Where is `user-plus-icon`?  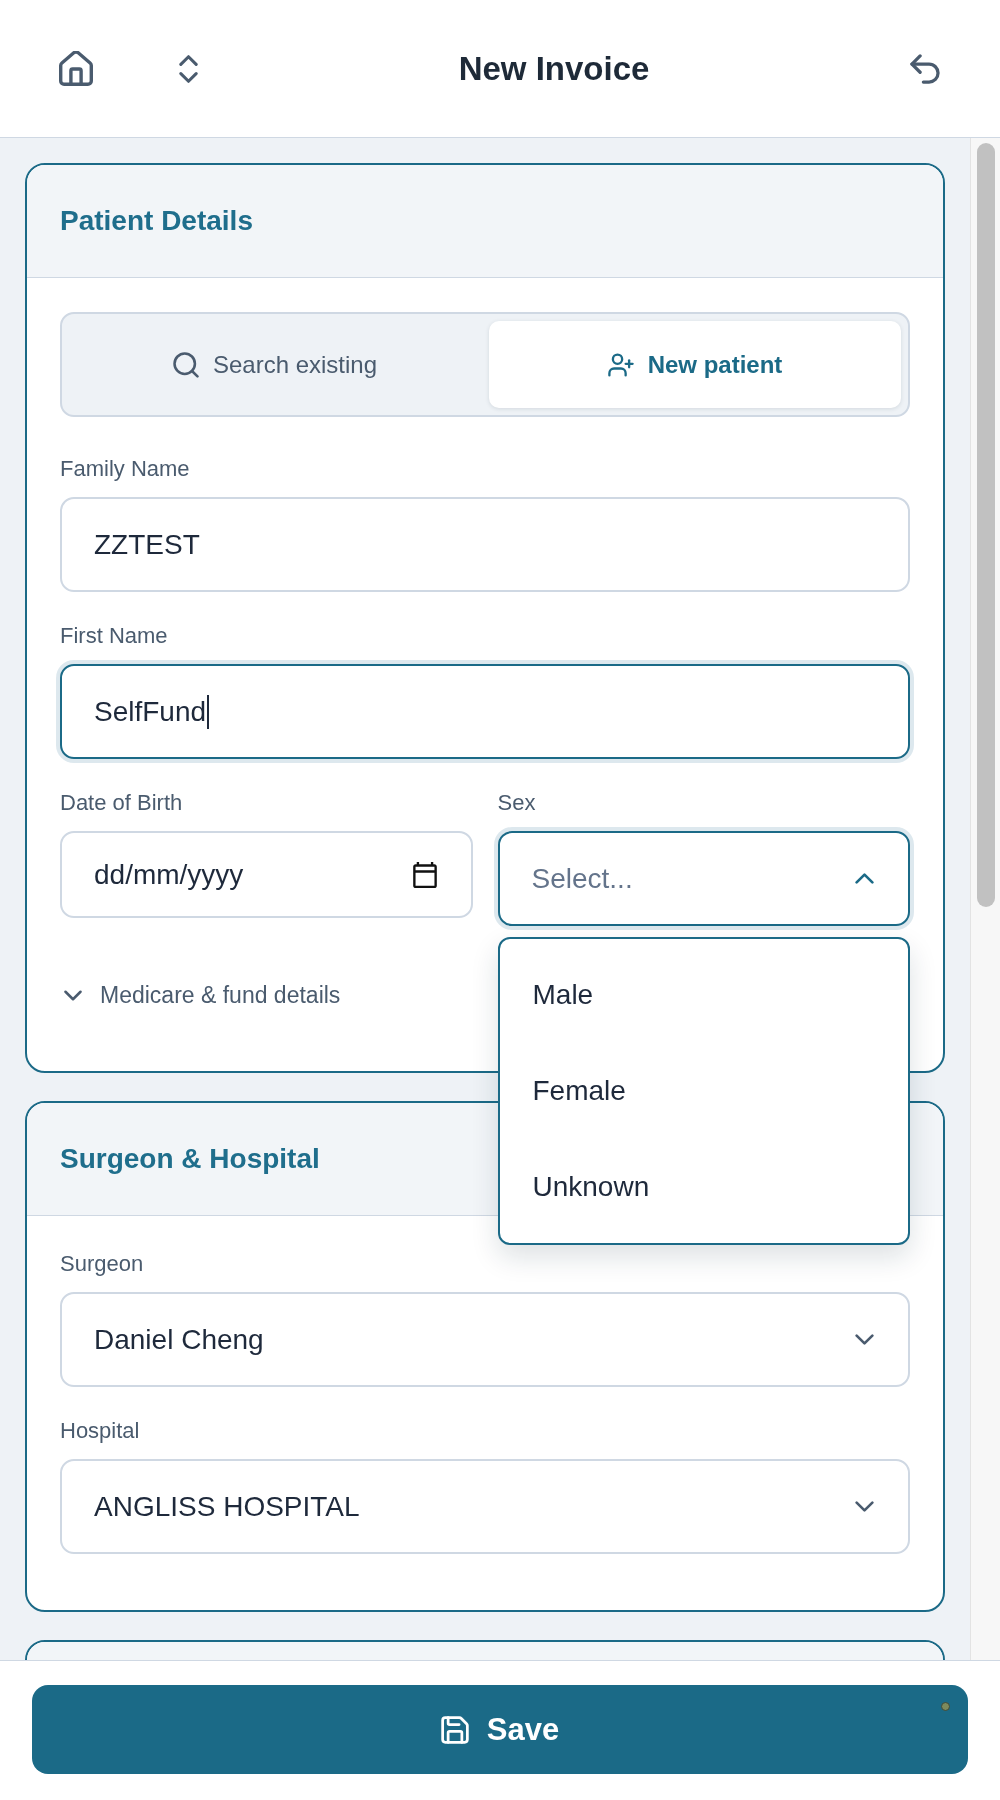 user-plus-icon is located at coordinates (620, 364).